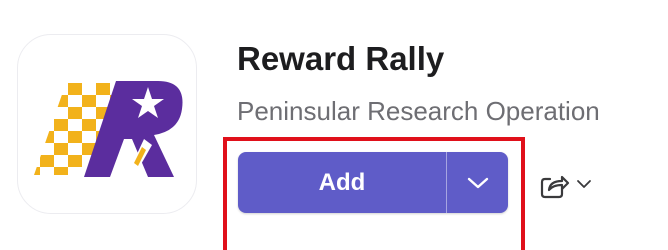 The height and width of the screenshot is (250, 668). What do you see at coordinates (108, 129) in the screenshot?
I see `reward-rally-logo-icon` at bounding box center [108, 129].